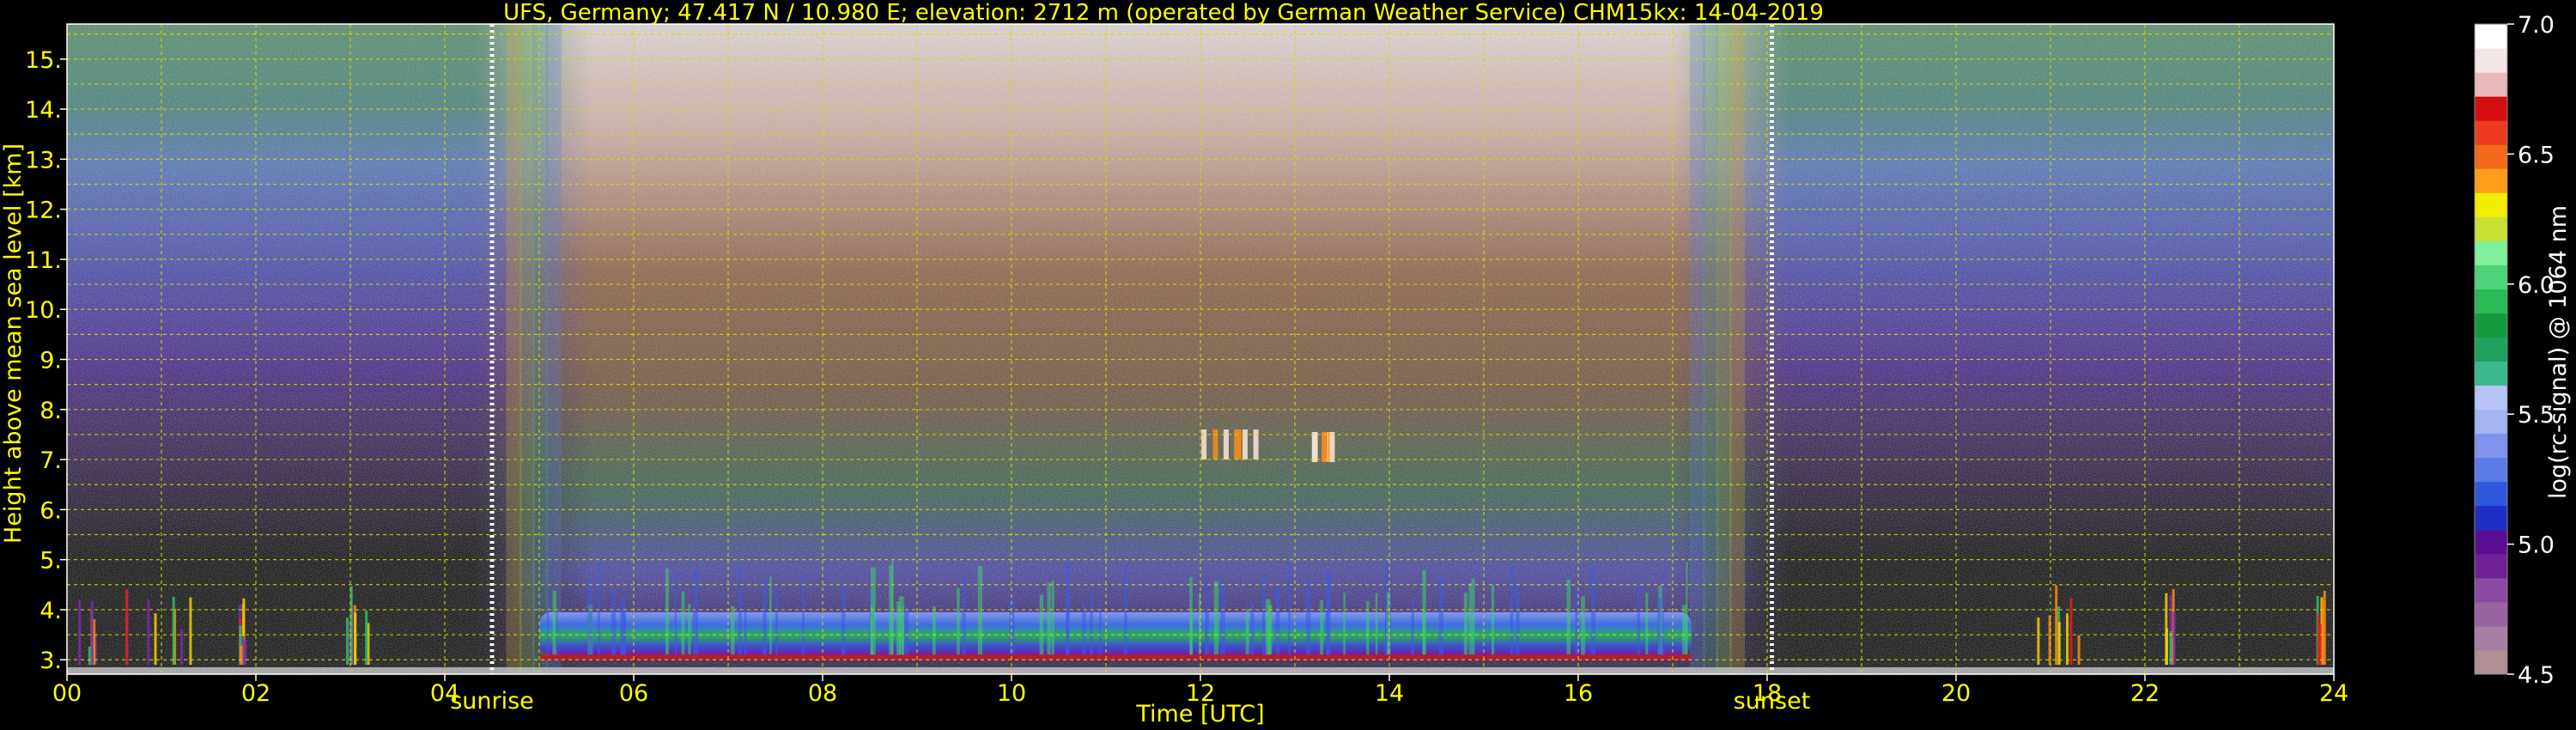  Describe the element at coordinates (823, 693) in the screenshot. I see `x-tick-label: 08` at that location.